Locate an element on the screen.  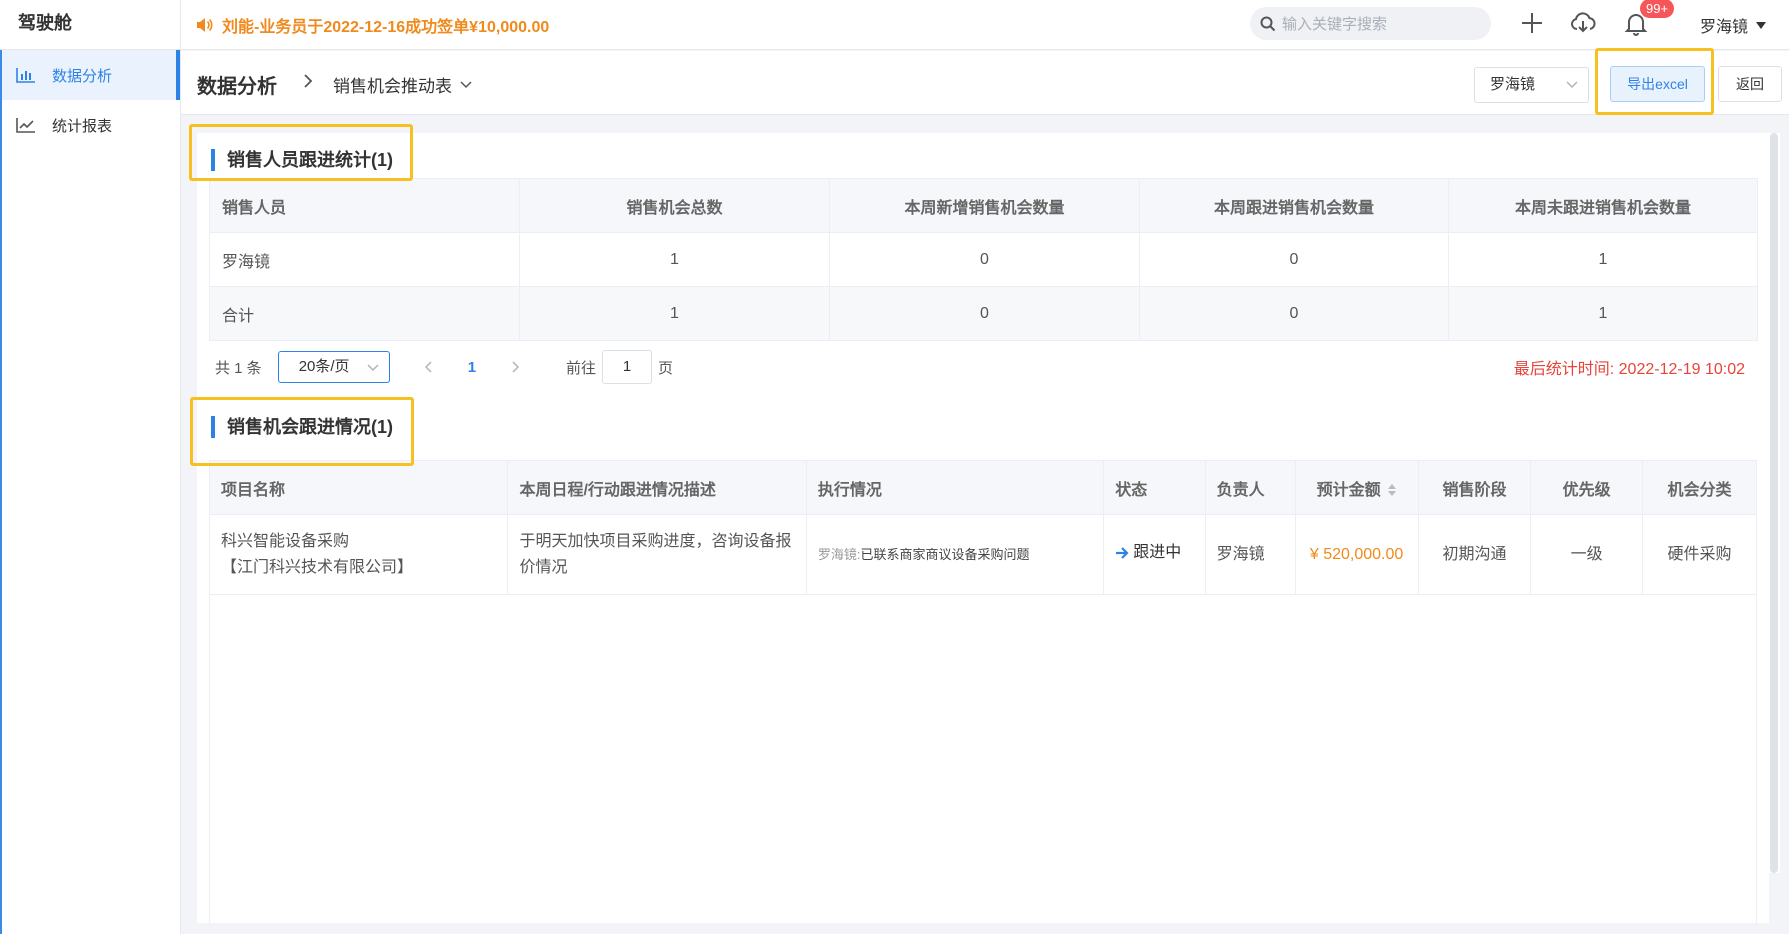
search-input: 输入关键字搜索 is located at coordinates (1370, 23).